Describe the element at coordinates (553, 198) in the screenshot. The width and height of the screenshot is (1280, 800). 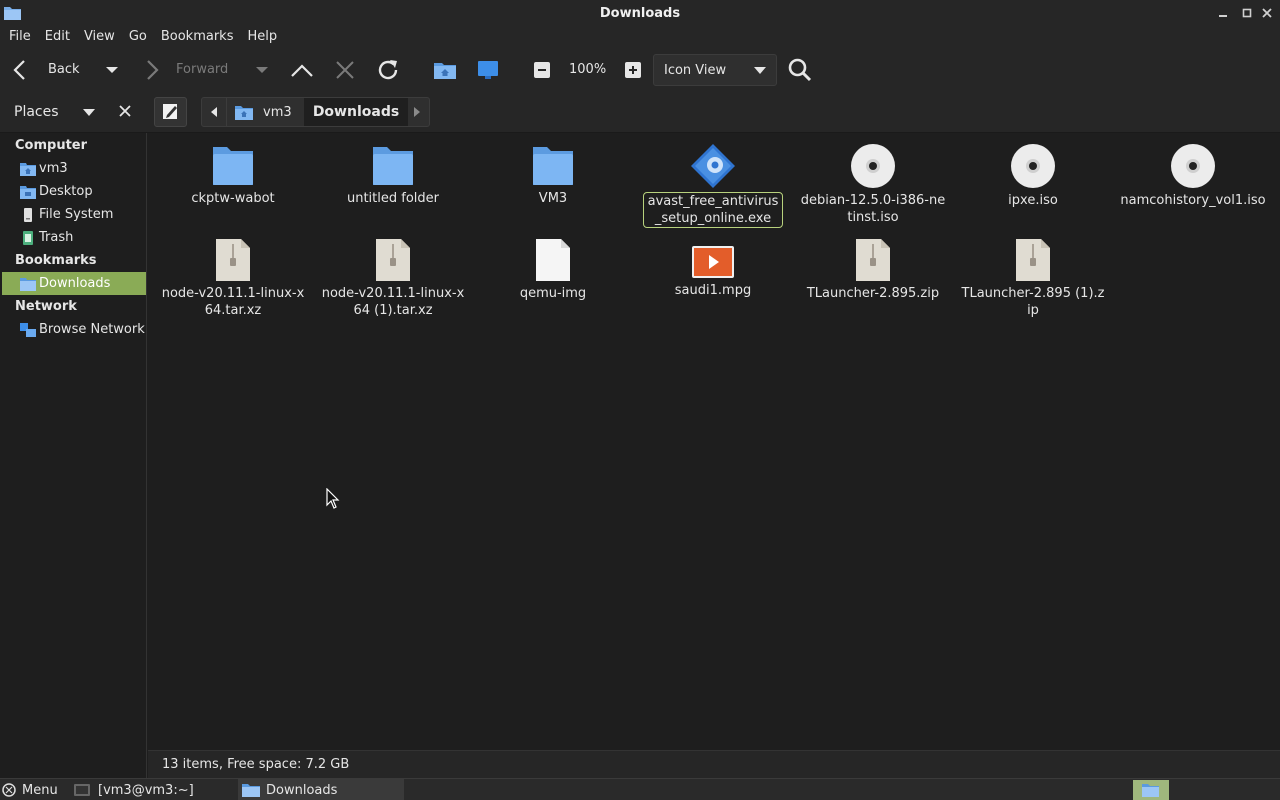
I see `file-name: VM3` at that location.